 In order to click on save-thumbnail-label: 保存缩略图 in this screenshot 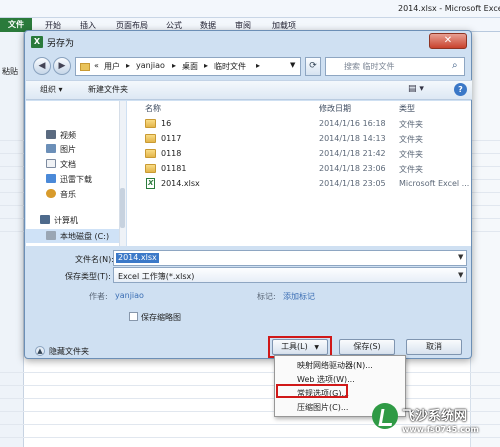, I will do `click(161, 317)`.